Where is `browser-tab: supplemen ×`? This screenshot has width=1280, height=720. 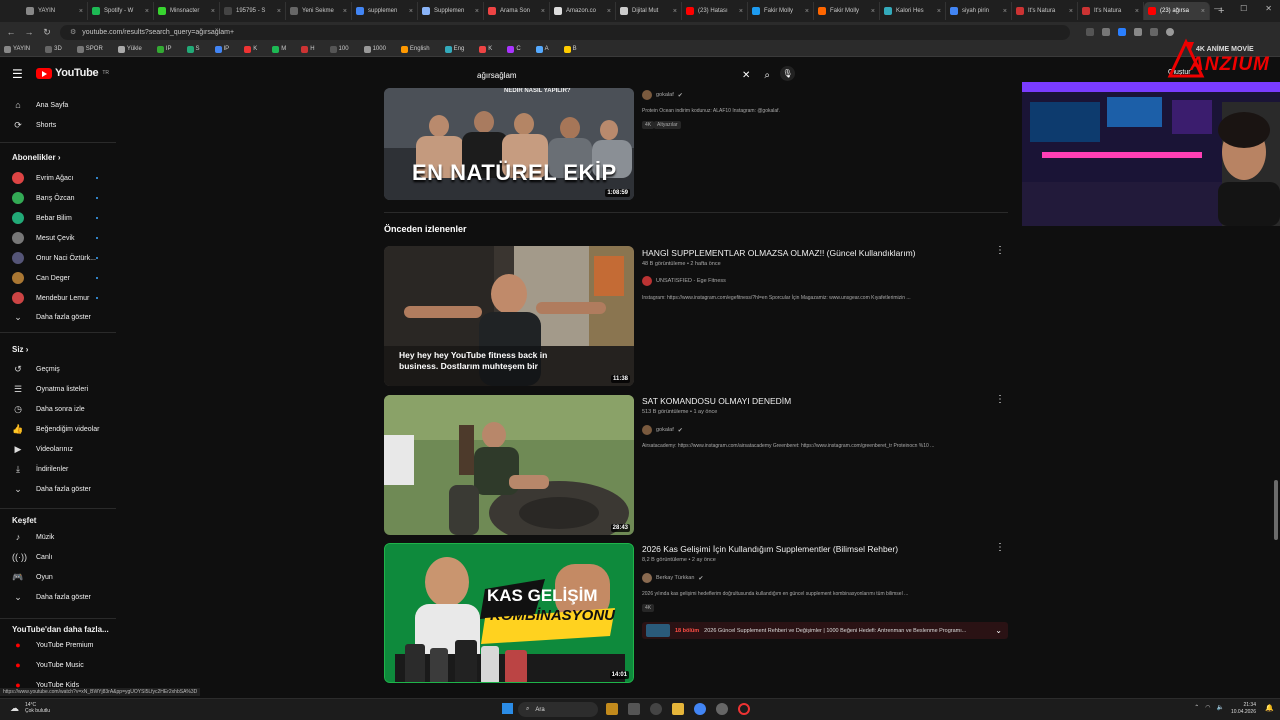
browser-tab: supplemen × is located at coordinates (385, 11).